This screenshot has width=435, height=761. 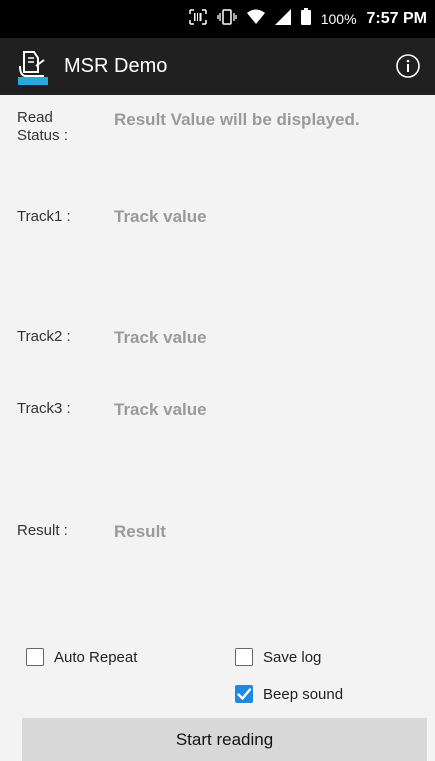 I want to click on track2-value: Track value, so click(x=160, y=337).